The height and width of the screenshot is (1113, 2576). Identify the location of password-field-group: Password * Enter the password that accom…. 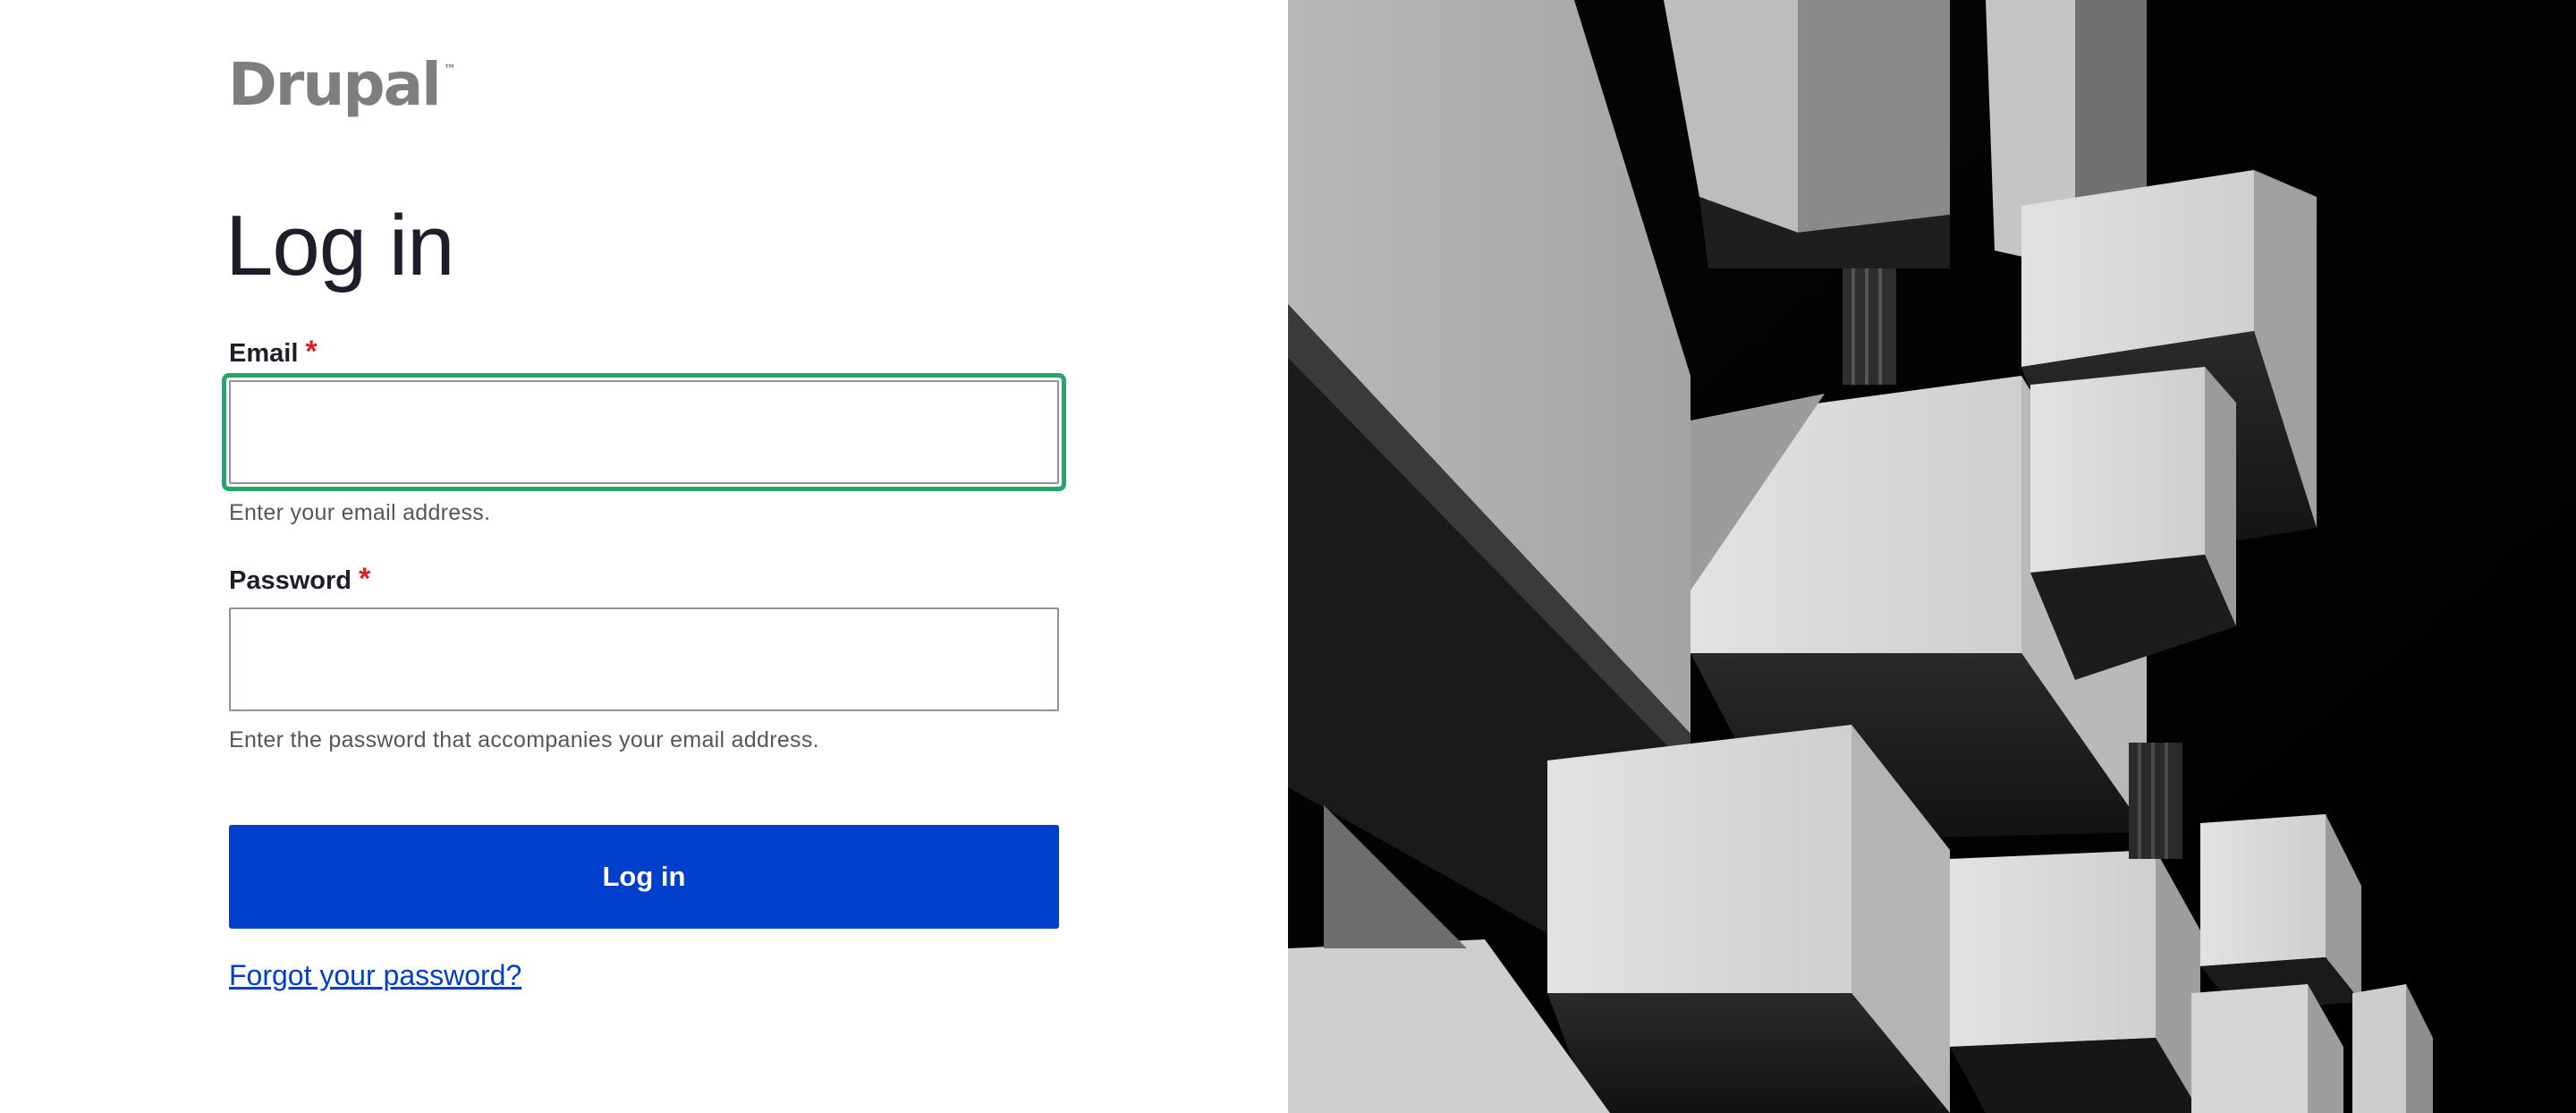
(644, 657).